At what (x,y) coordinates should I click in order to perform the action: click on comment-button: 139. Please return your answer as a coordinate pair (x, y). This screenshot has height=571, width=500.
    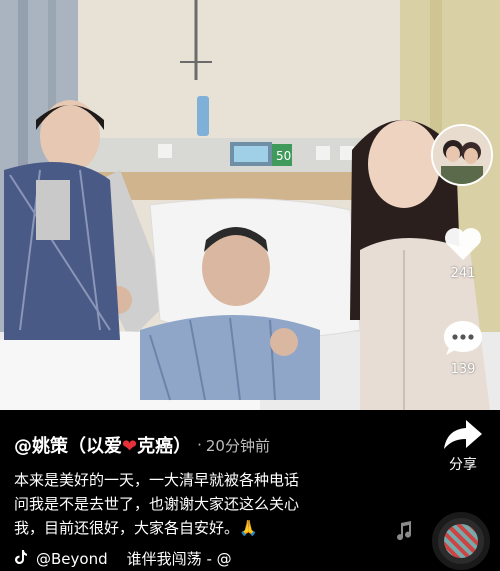
    Looking at the image, I should click on (463, 347).